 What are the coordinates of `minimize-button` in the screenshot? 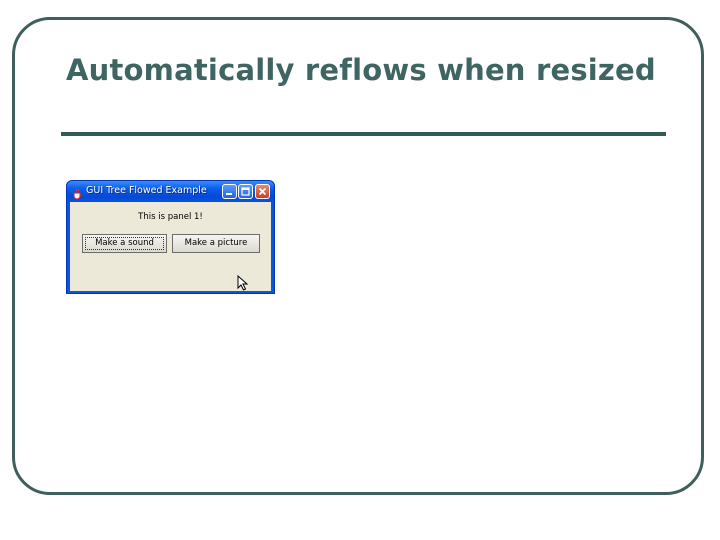 It's located at (229, 191).